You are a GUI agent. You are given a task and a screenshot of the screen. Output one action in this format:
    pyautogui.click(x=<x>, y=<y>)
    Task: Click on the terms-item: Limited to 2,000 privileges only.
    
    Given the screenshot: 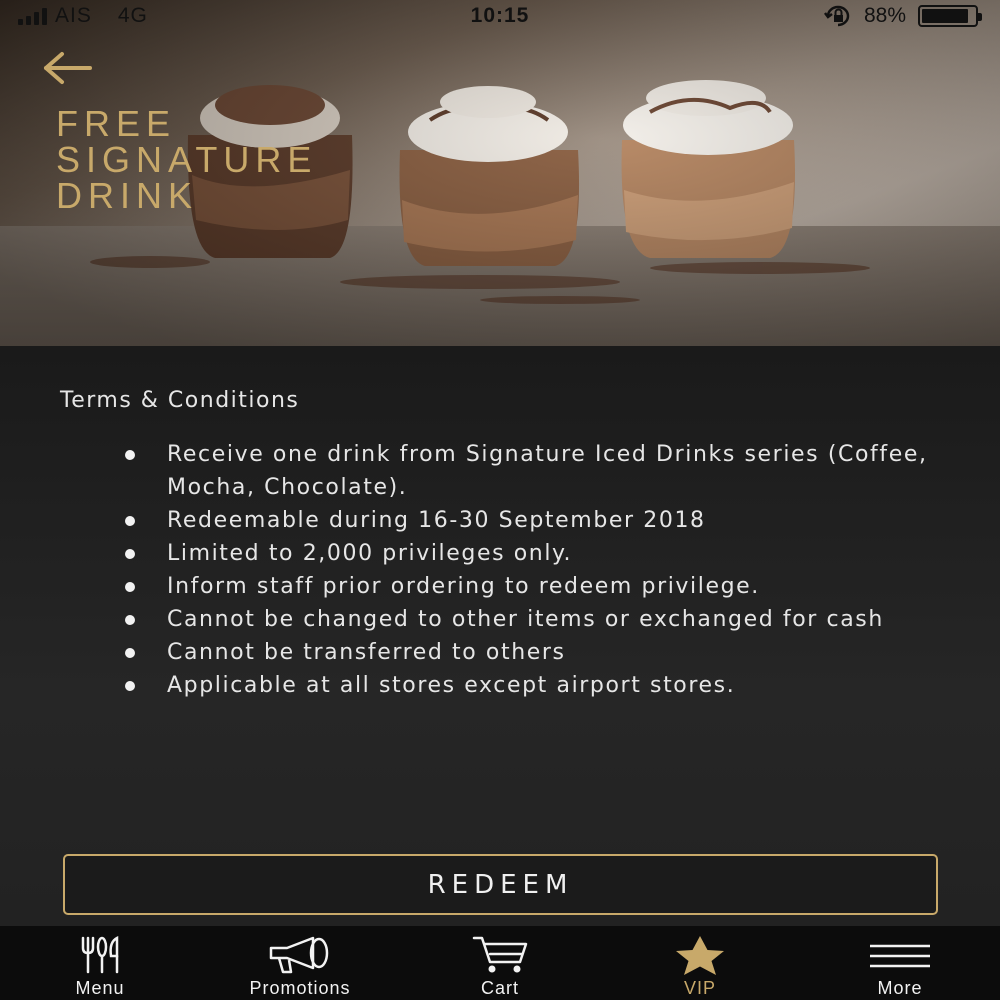 What is the action you would take?
    pyautogui.click(x=530, y=553)
    